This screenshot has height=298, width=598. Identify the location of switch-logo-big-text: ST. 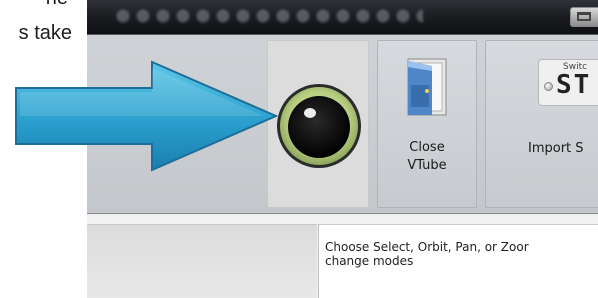
(574, 85).